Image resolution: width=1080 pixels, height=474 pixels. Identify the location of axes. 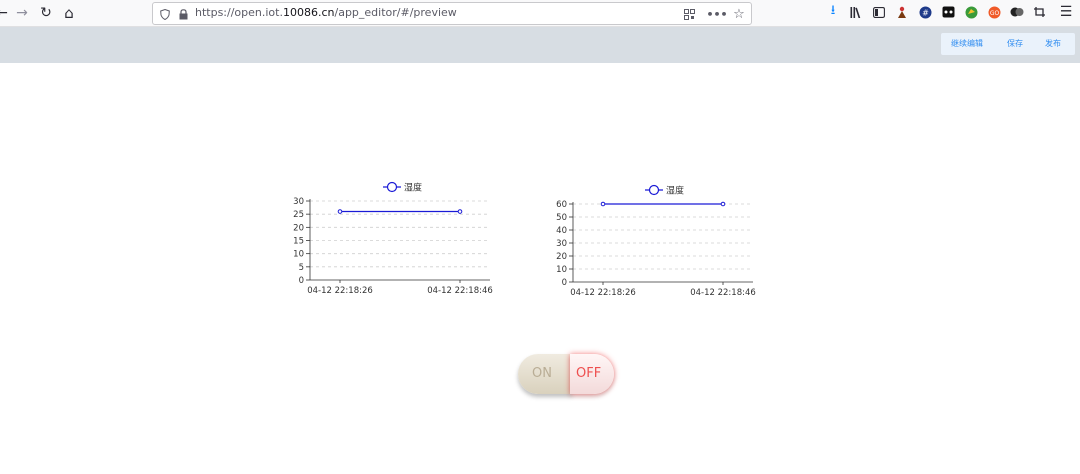
(662, 242).